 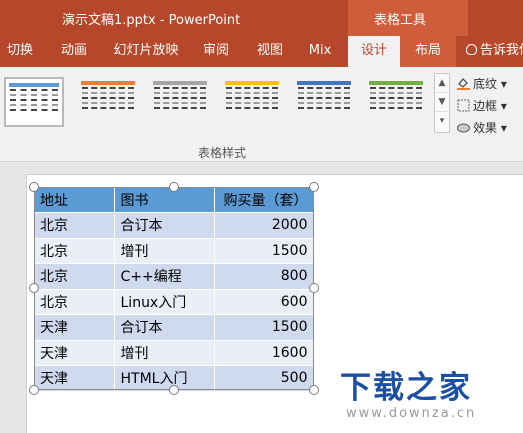 What do you see at coordinates (164, 302) in the screenshot?
I see `table-cell: Linux入门` at bounding box center [164, 302].